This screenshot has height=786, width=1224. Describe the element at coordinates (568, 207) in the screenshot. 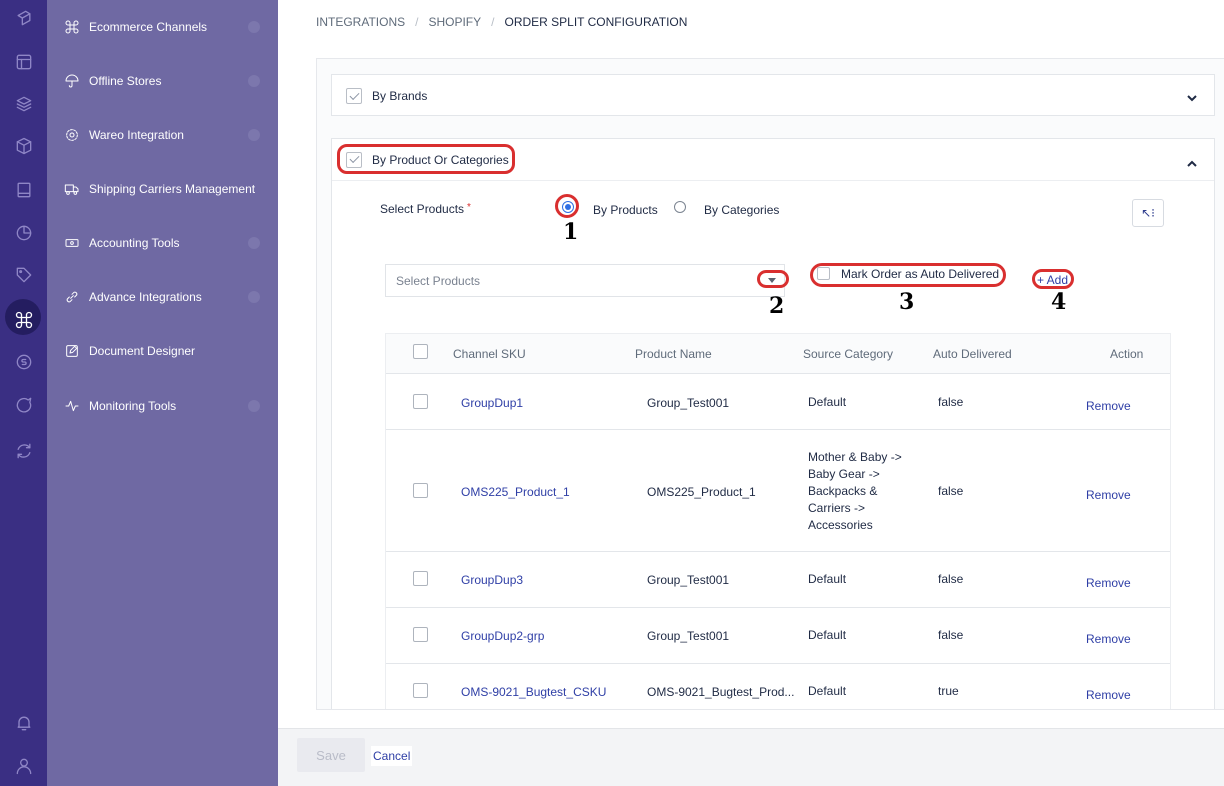

I see `radio-by-products` at that location.